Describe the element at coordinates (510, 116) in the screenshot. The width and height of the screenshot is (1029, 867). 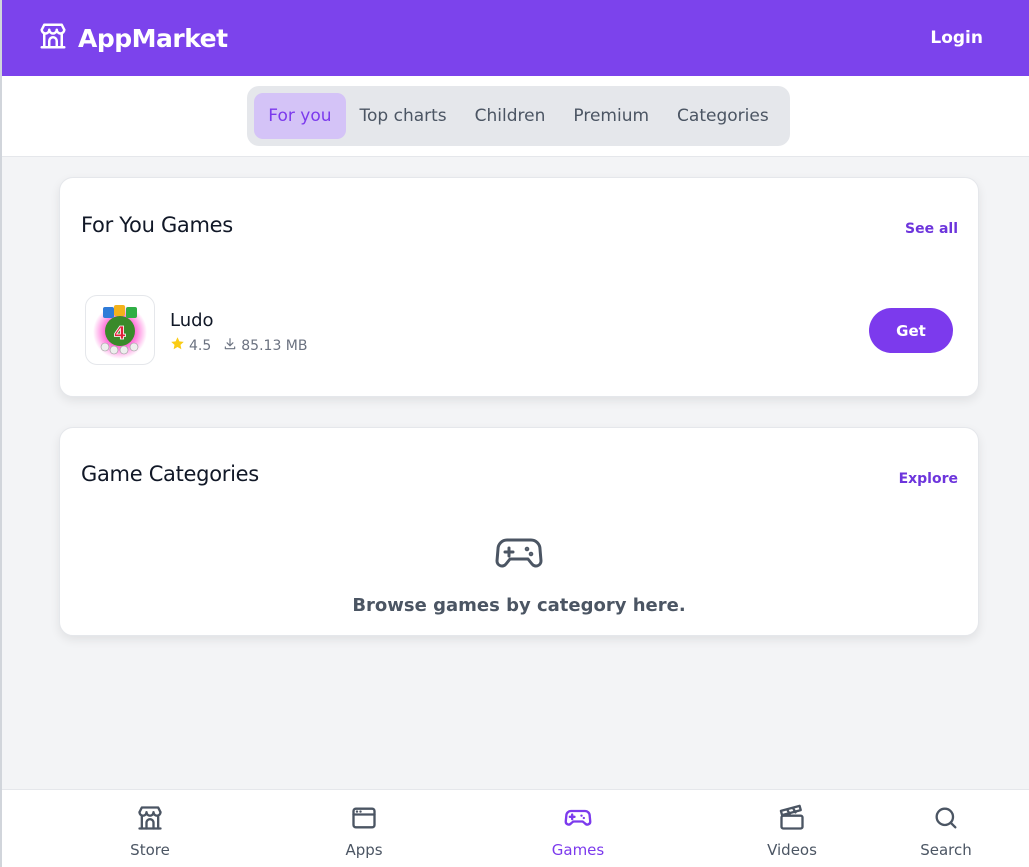
I see `tab-children: Children` at that location.